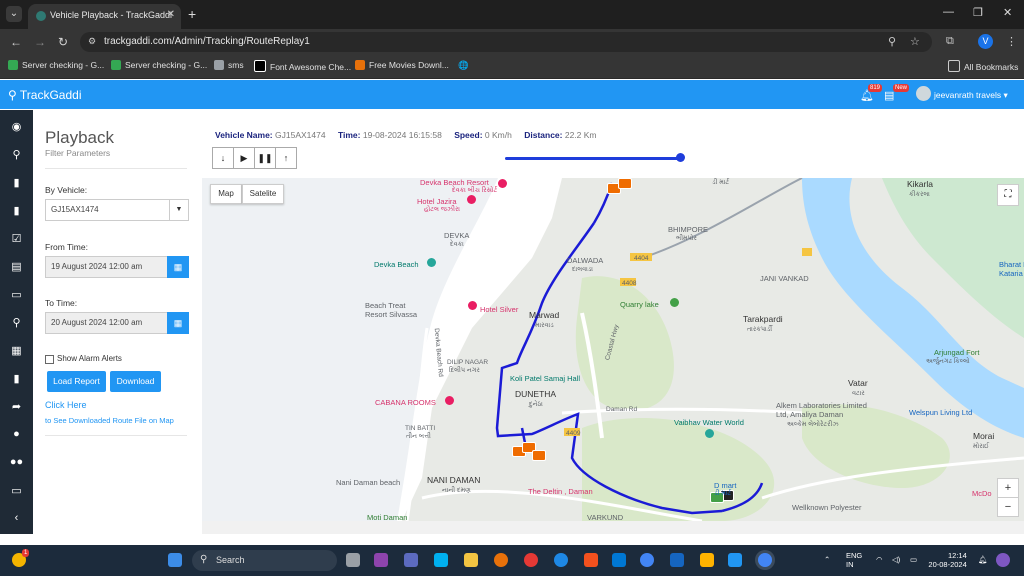  Describe the element at coordinates (171, 14) in the screenshot. I see `tab-close-icon: ✕` at that location.